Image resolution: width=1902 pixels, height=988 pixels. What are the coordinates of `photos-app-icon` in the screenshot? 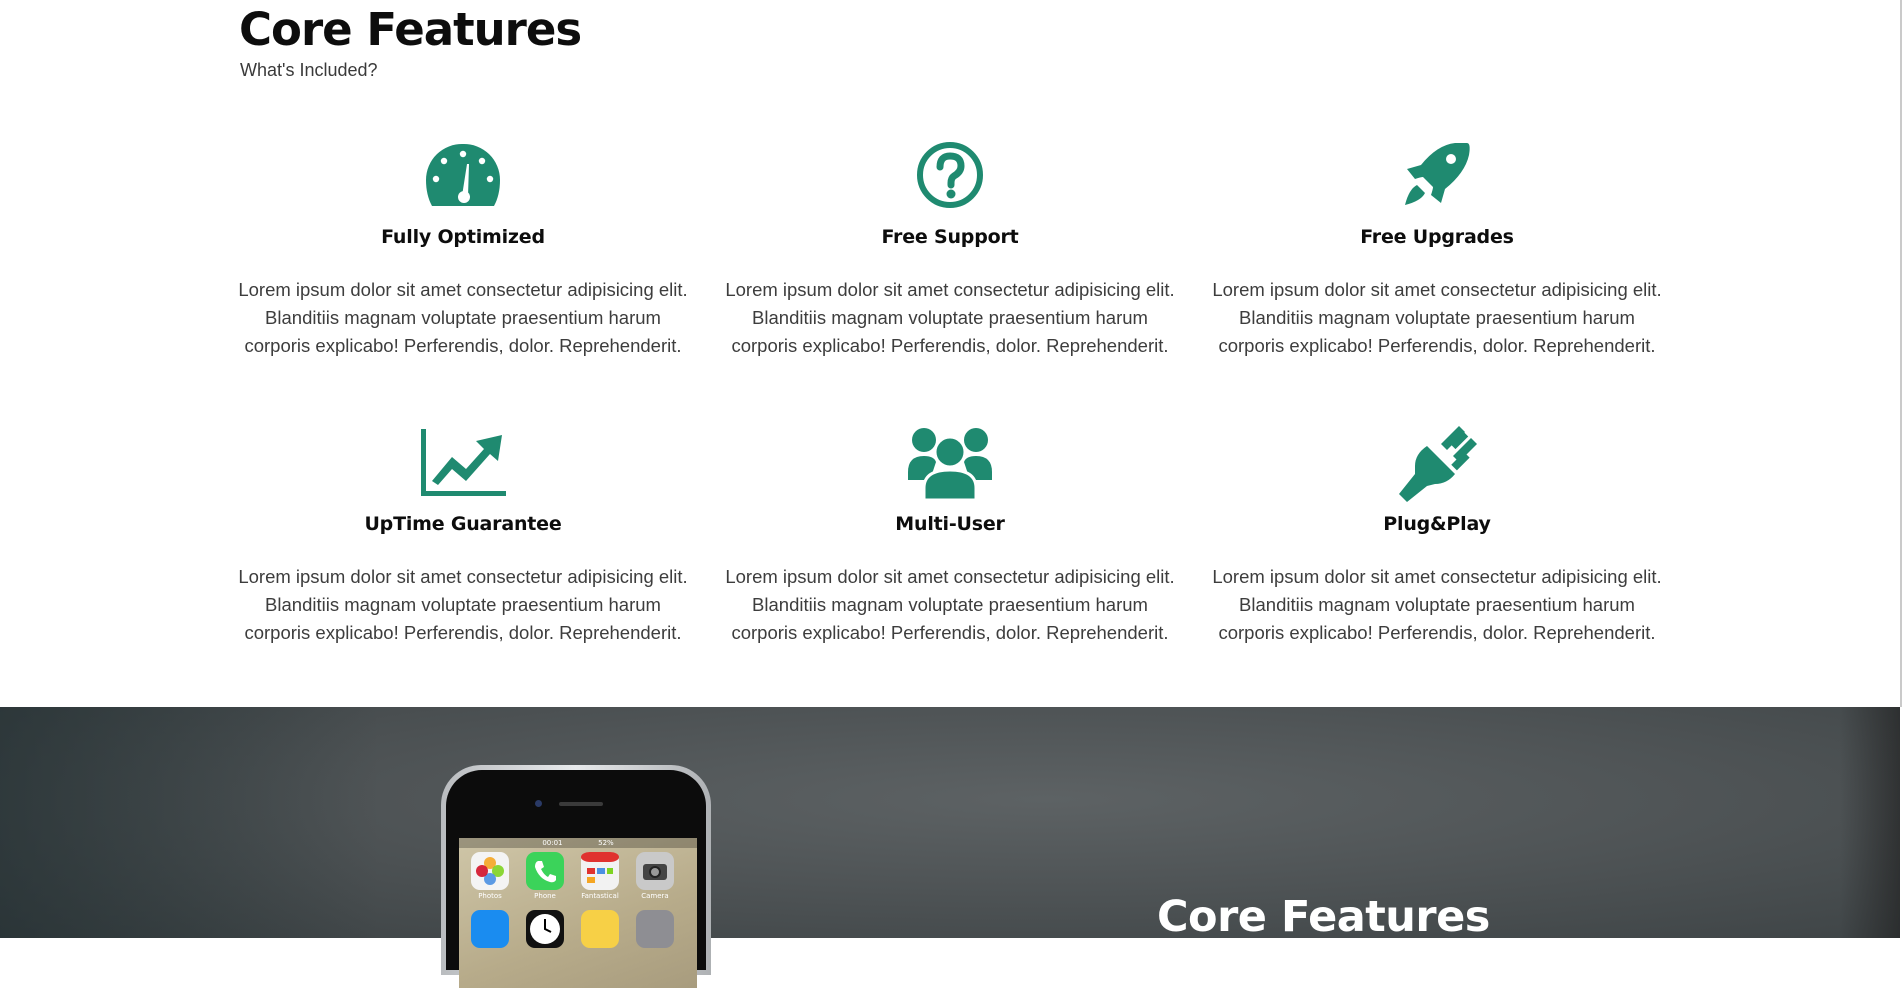 It's located at (490, 871).